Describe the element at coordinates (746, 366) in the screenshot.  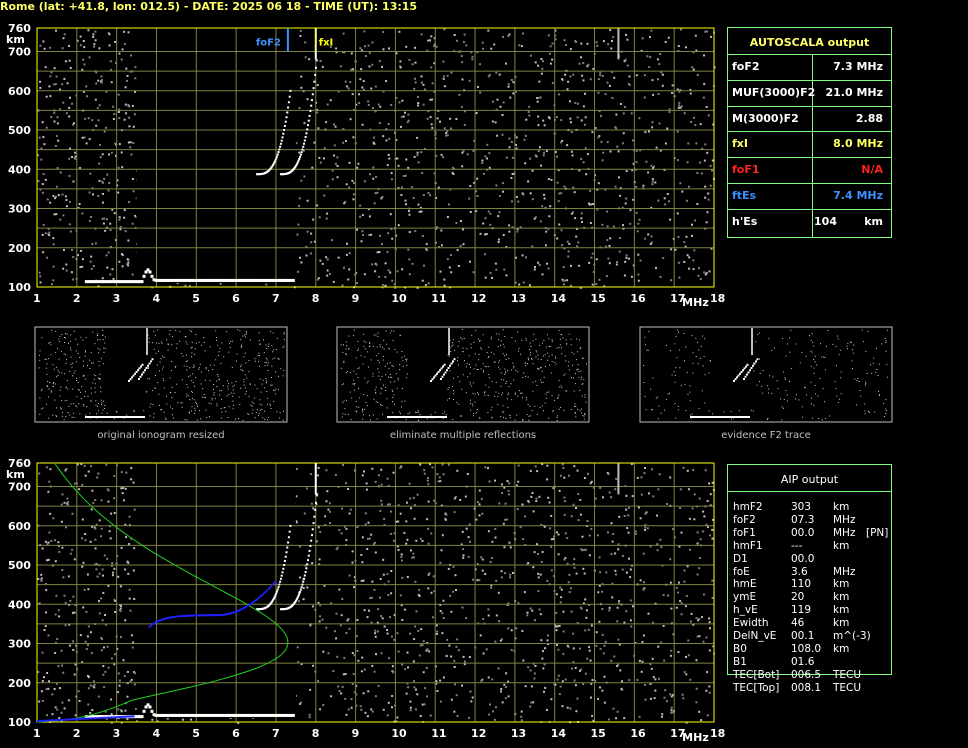
I see `thumbnail-f-trace` at that location.